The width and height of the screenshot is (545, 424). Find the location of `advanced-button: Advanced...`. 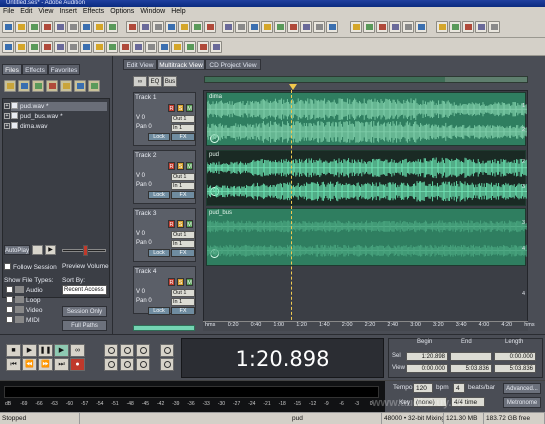

advanced-button: Advanced... is located at coordinates (522, 388).